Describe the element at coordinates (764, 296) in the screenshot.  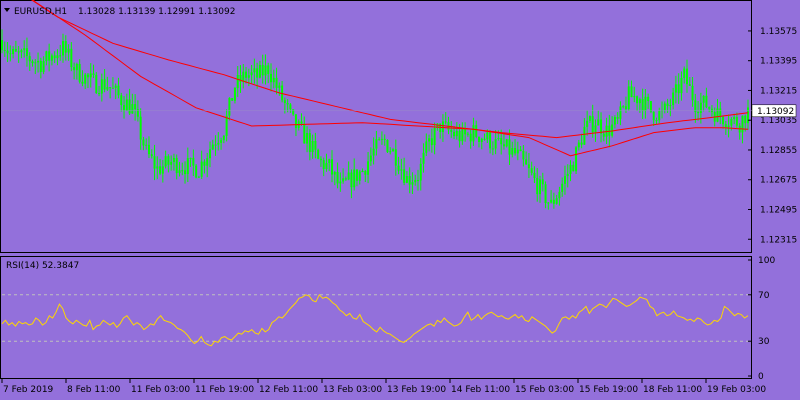
I see `rsi-tick-label: 70` at that location.